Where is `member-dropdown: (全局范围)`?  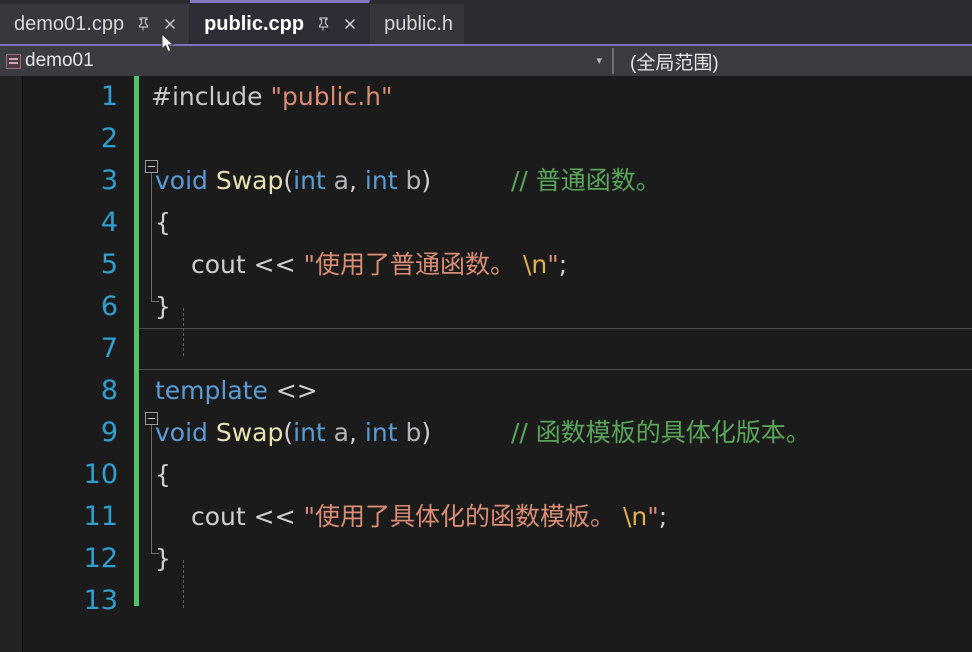 member-dropdown: (全局范围) is located at coordinates (793, 61).